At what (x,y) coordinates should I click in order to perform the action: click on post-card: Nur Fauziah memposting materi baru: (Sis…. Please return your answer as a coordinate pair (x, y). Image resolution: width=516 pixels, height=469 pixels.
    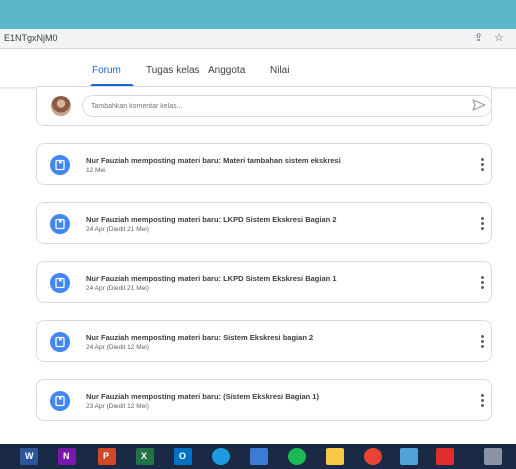
    Looking at the image, I should click on (264, 400).